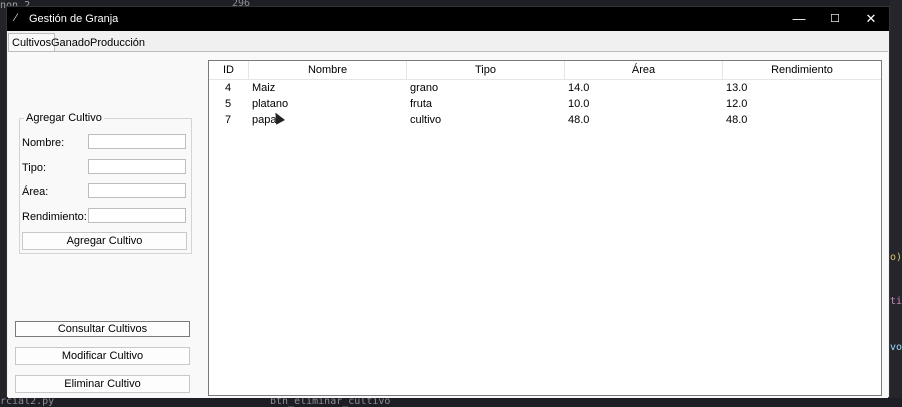  Describe the element at coordinates (737, 88) in the screenshot. I see `cell-rendimiento: 13.0` at that location.